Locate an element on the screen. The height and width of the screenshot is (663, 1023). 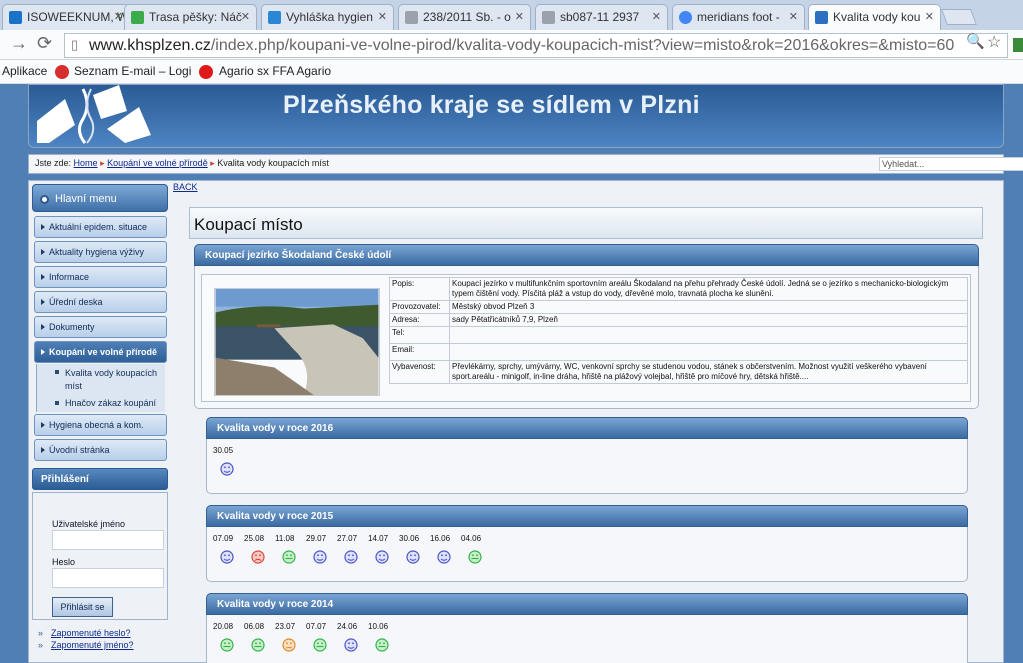
sidebar-item-epidem: Aktuální epidem. situace is located at coordinates (100, 227).